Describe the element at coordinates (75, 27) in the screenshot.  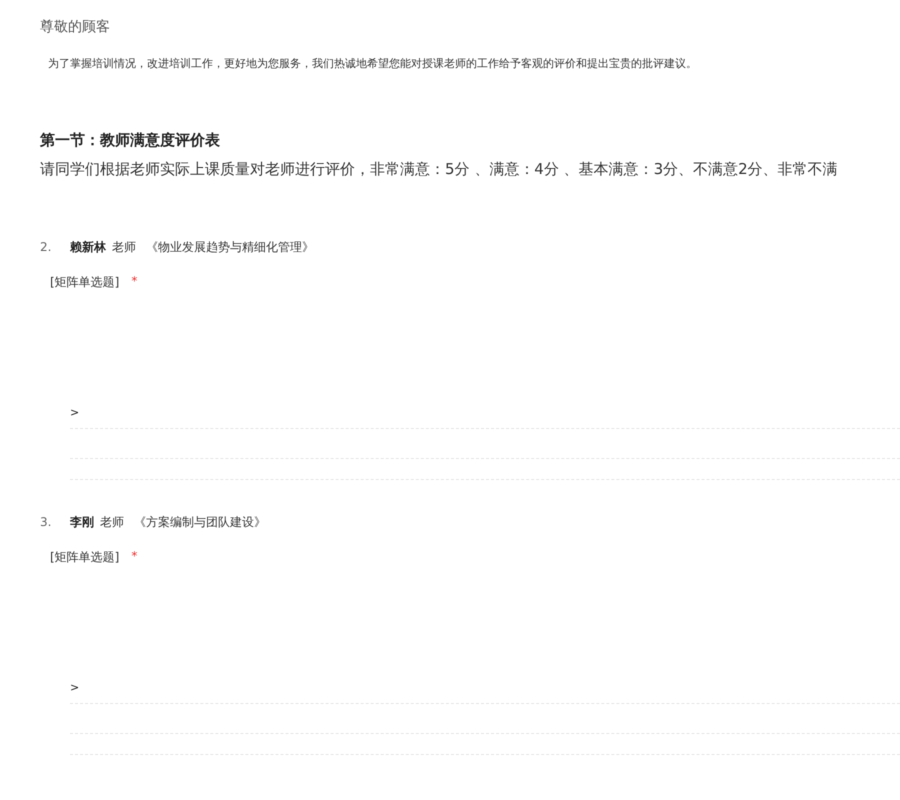
I see `greeting-text: 尊敬的顾客` at that location.